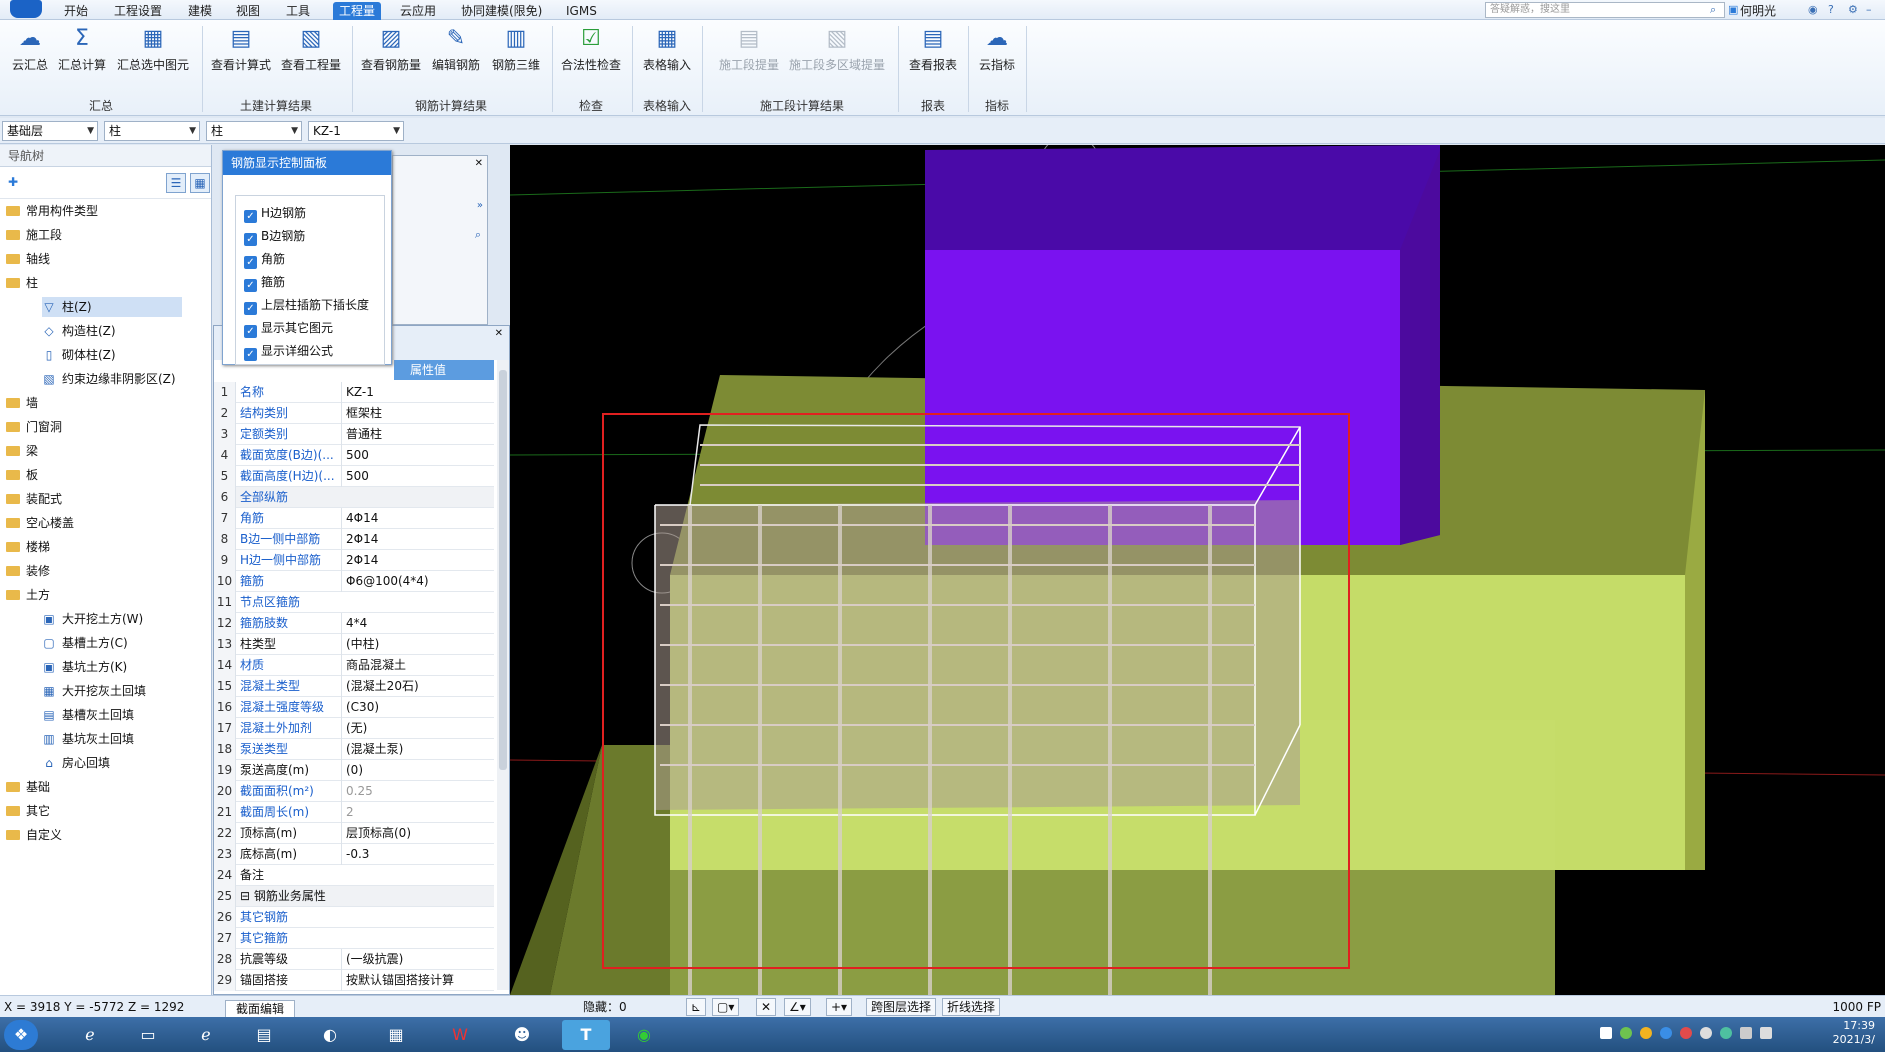 The height and width of the screenshot is (1052, 1885). I want to click on menu-tab: 云应用, so click(418, 11).